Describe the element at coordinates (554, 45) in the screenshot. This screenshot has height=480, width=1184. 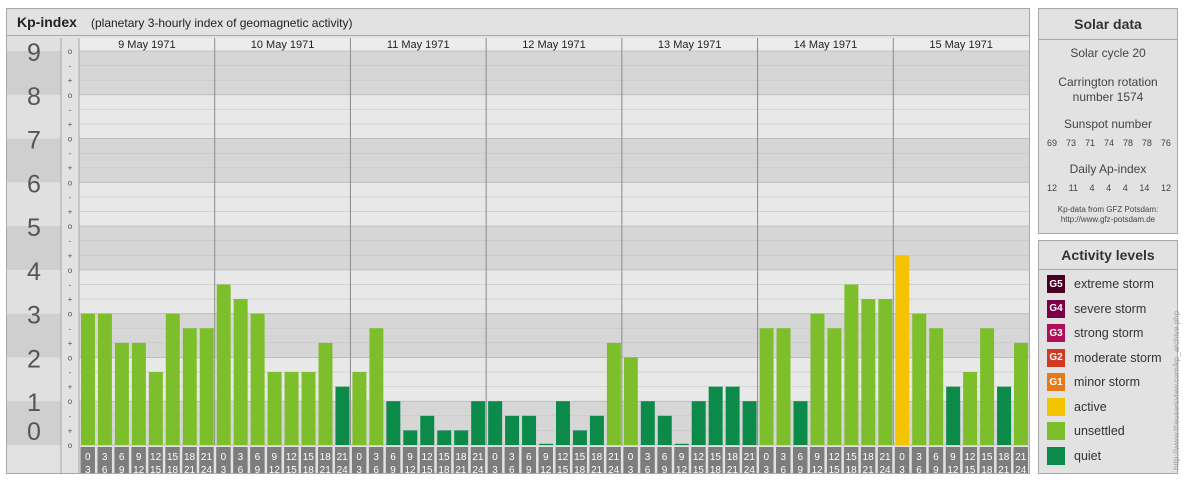
I see `day-label: 12 May 1971` at that location.